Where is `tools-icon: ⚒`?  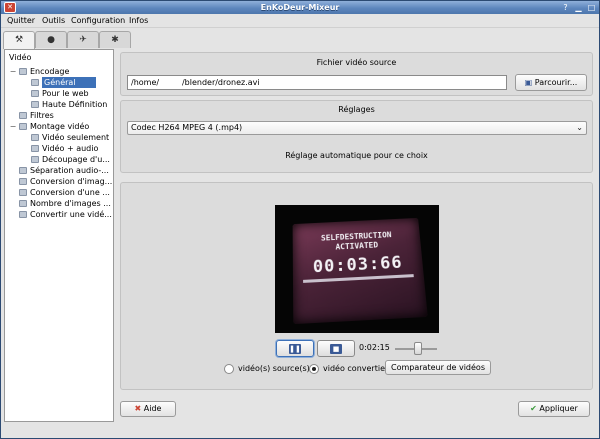 tools-icon: ⚒ is located at coordinates (19, 40).